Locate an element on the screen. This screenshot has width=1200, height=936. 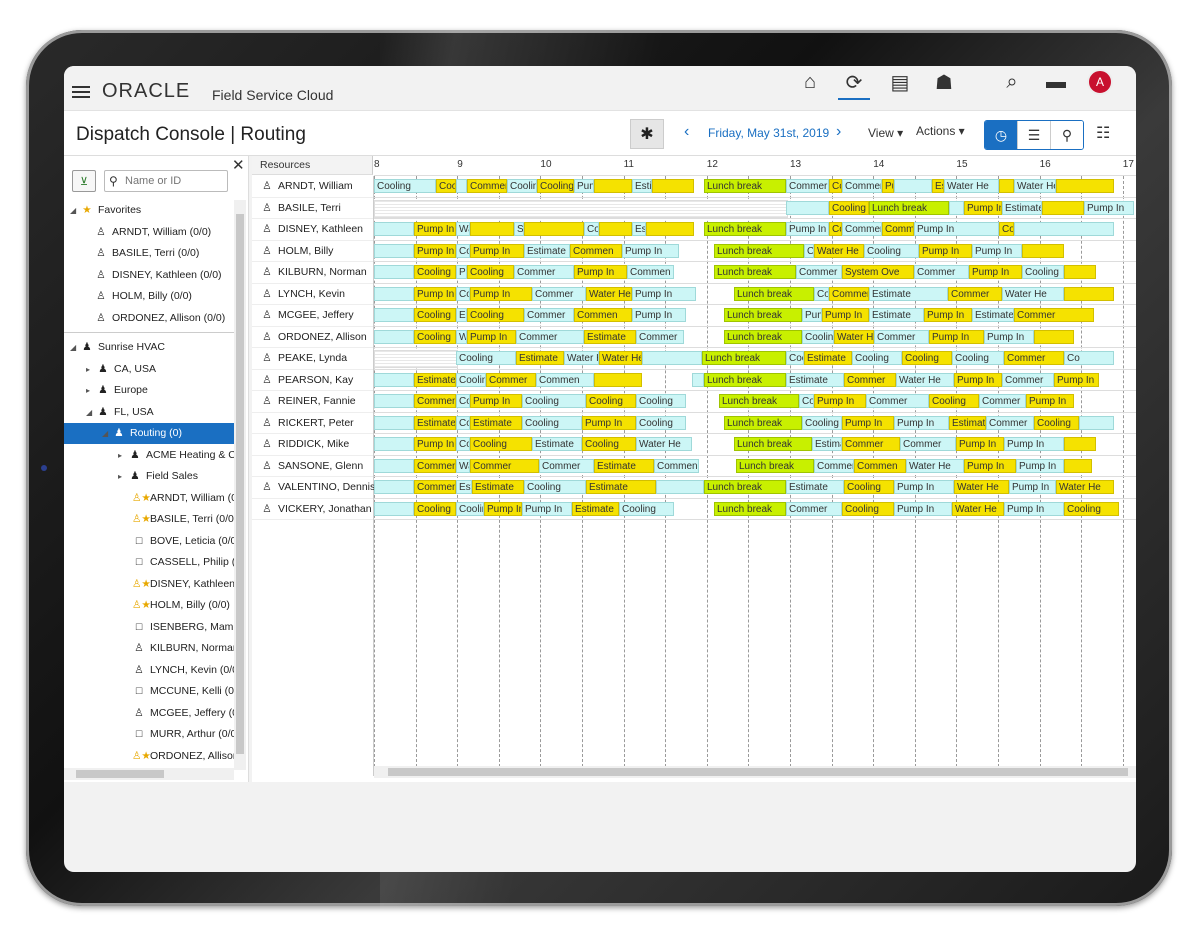
next-day-icon: › is located at coordinates (838, 132).